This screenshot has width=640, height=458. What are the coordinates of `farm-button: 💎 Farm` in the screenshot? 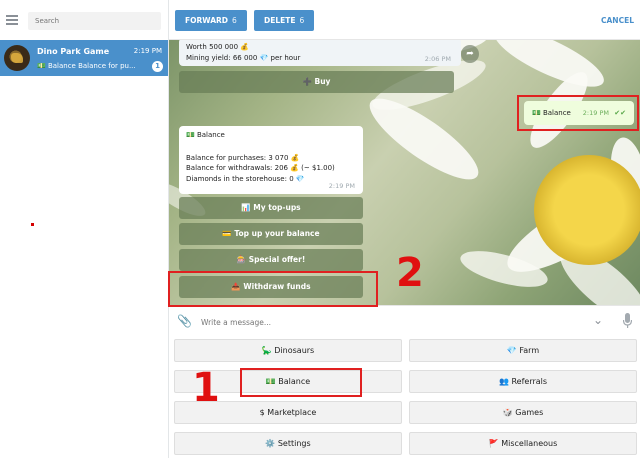 It's located at (523, 350).